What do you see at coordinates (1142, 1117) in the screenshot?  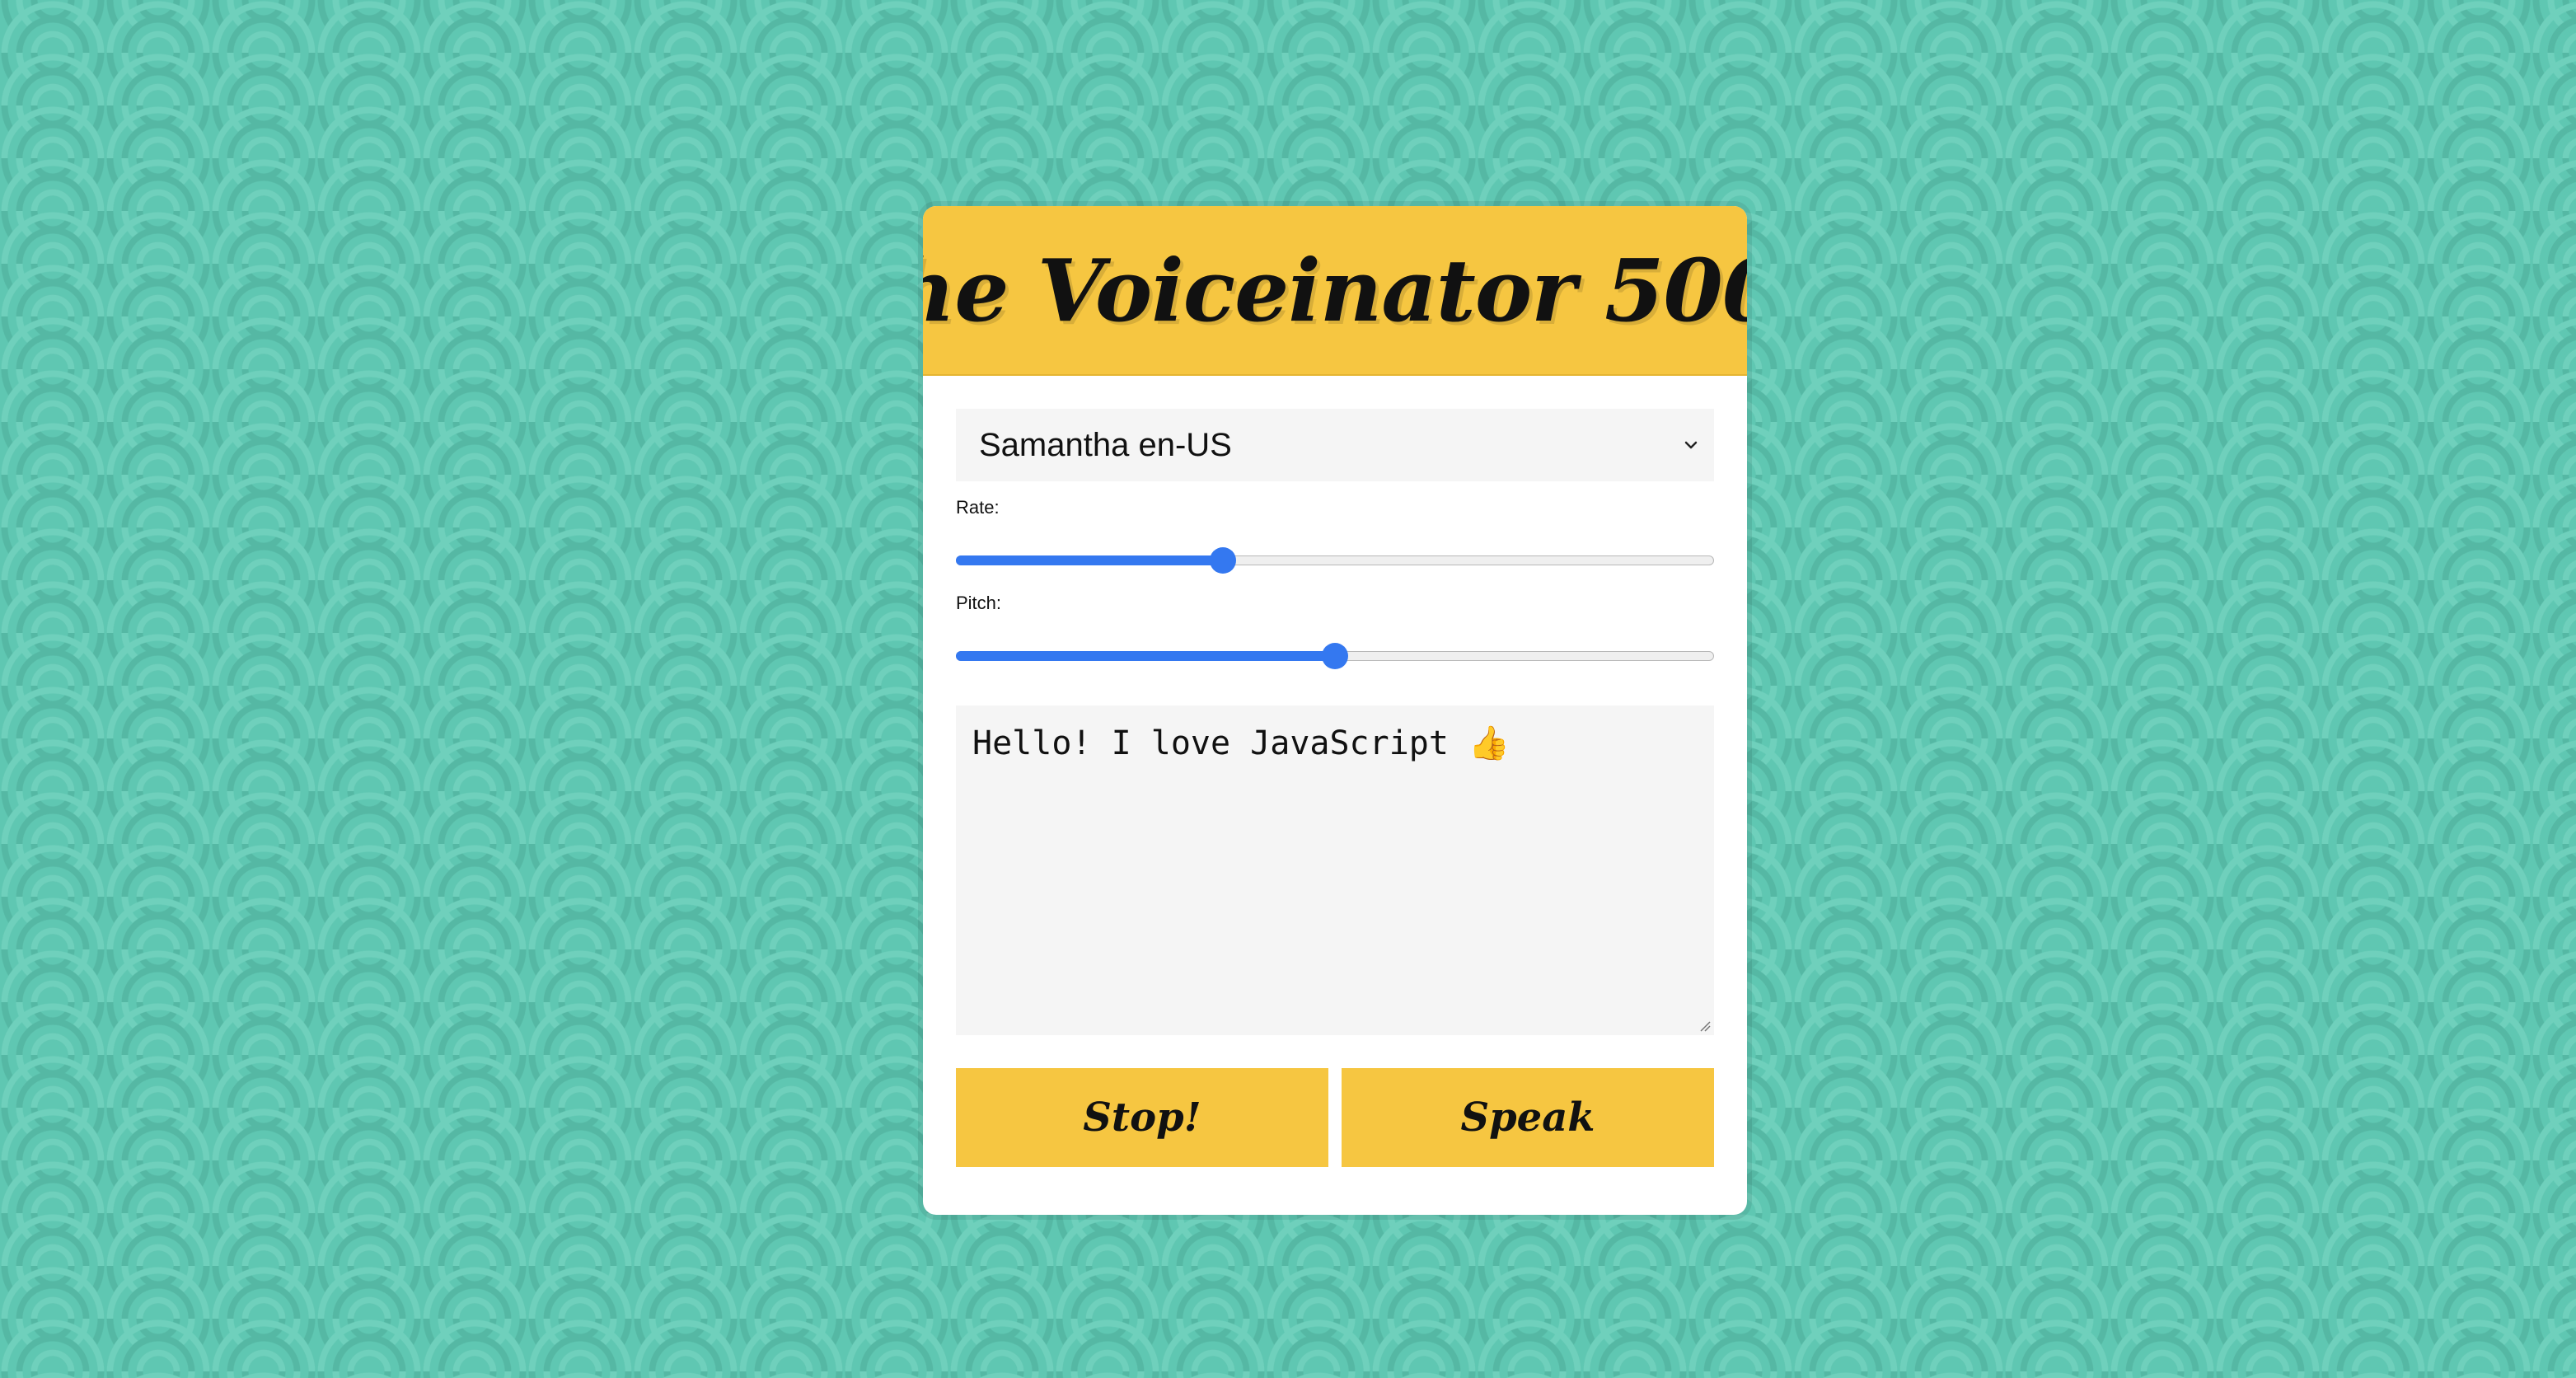 I see `stop-button: Stop!` at bounding box center [1142, 1117].